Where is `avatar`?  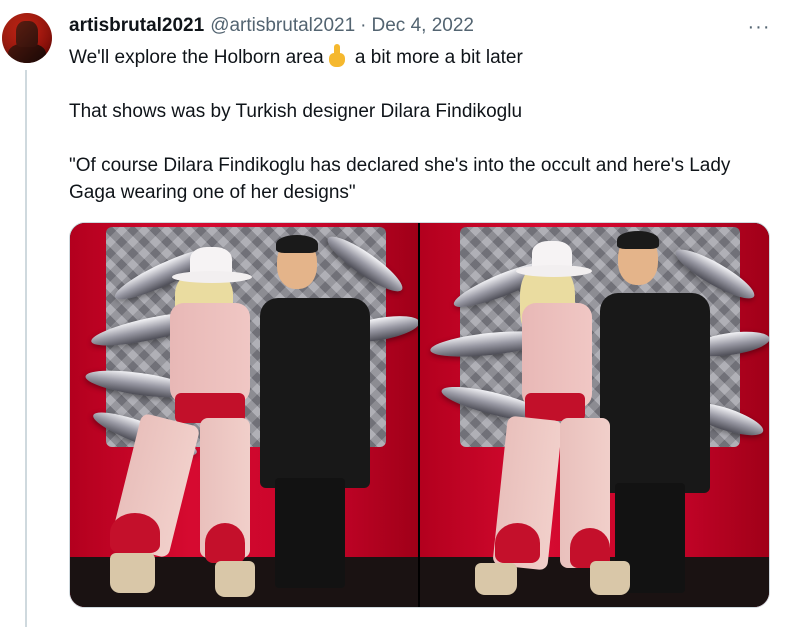 avatar is located at coordinates (27, 38).